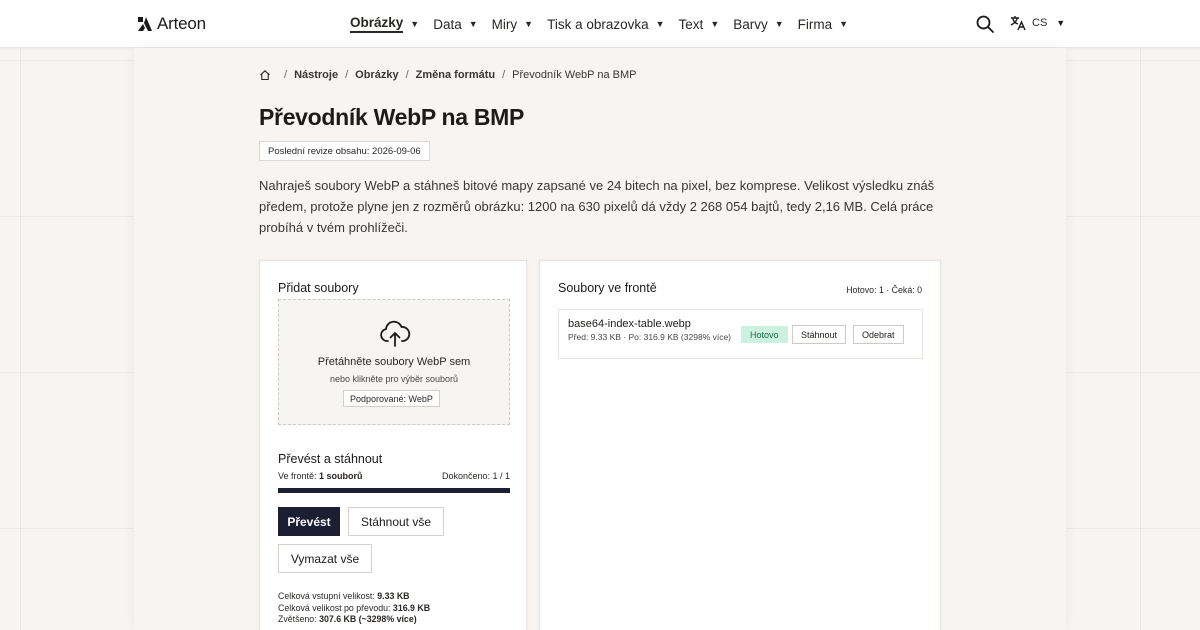 Image resolution: width=1200 pixels, height=630 pixels. Describe the element at coordinates (145, 24) in the screenshot. I see `logo-icon` at that location.